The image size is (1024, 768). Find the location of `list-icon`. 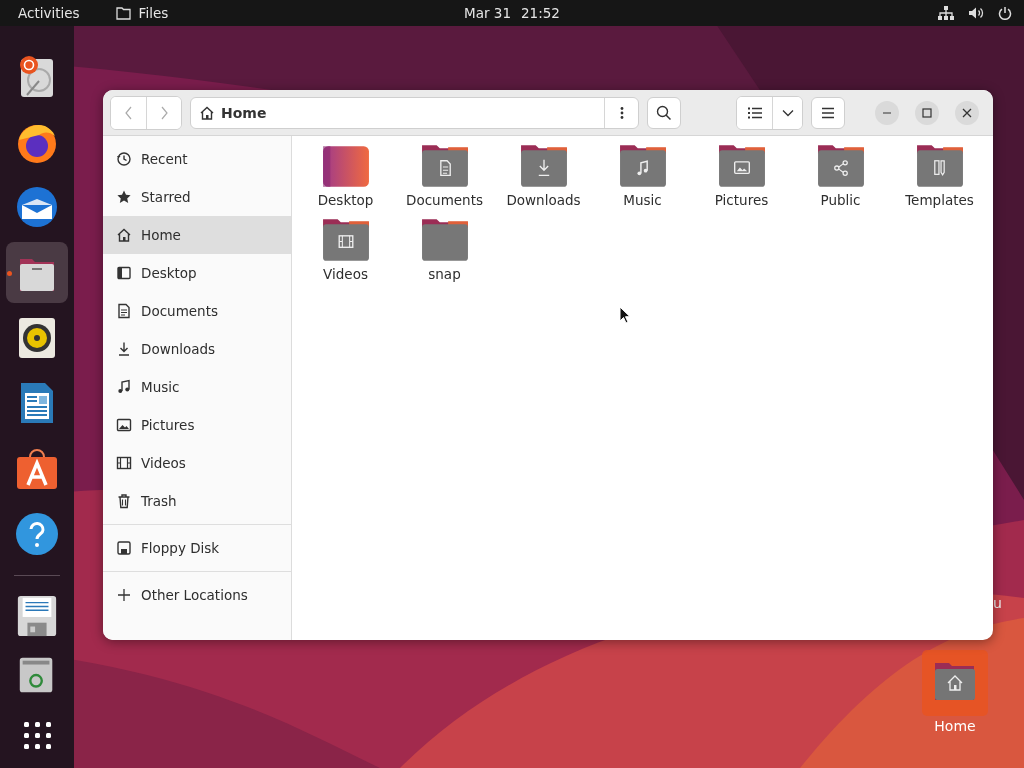

list-icon is located at coordinates (754, 112).